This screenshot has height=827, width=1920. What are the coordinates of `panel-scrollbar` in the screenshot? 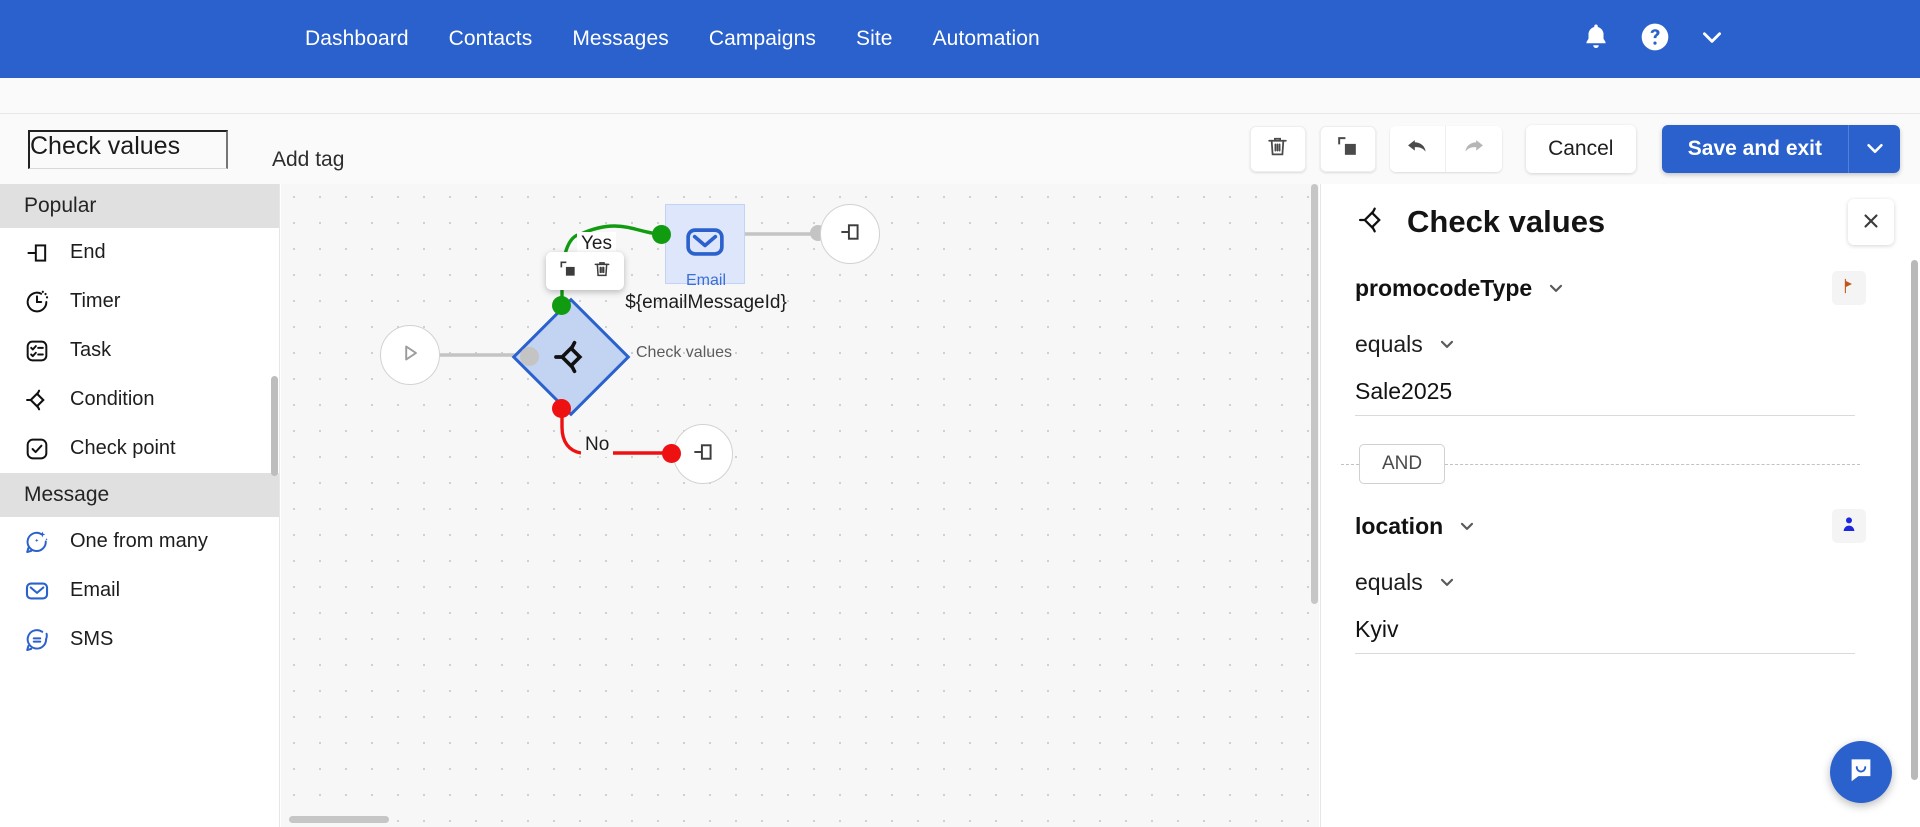 It's located at (1914, 520).